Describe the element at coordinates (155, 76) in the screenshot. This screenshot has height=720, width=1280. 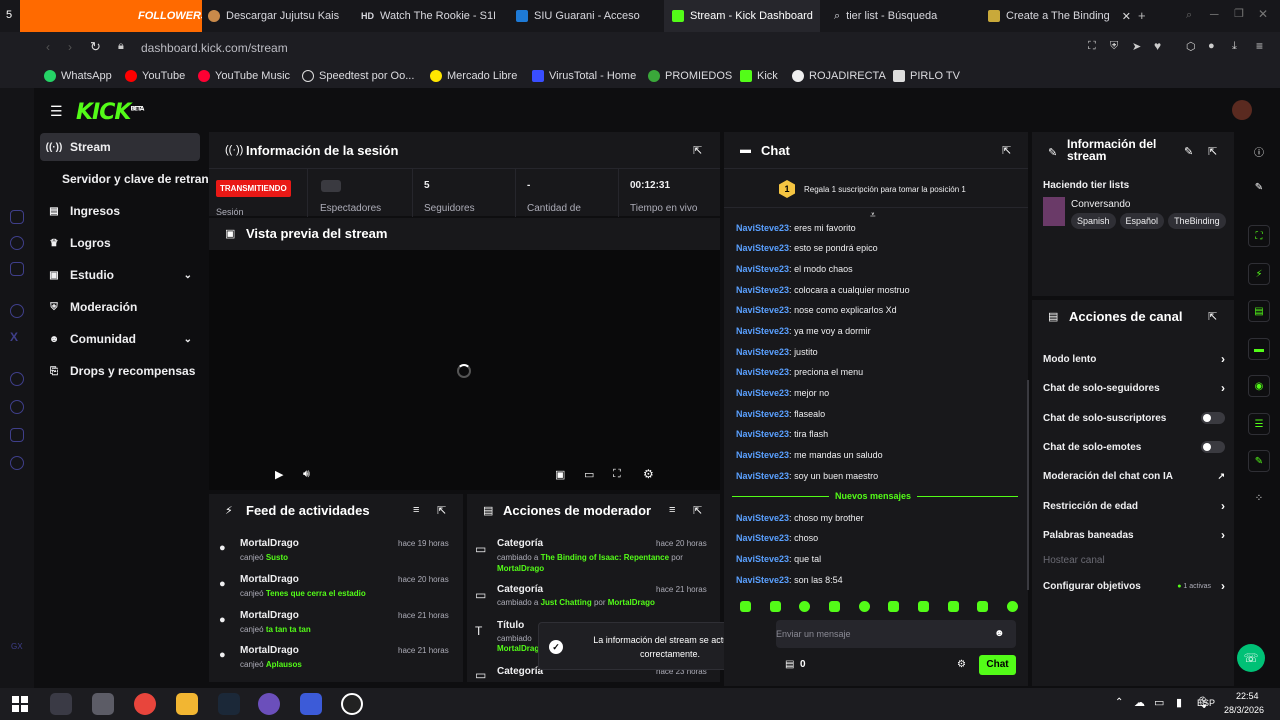
I see `bookmark-youtube: YouTube` at that location.